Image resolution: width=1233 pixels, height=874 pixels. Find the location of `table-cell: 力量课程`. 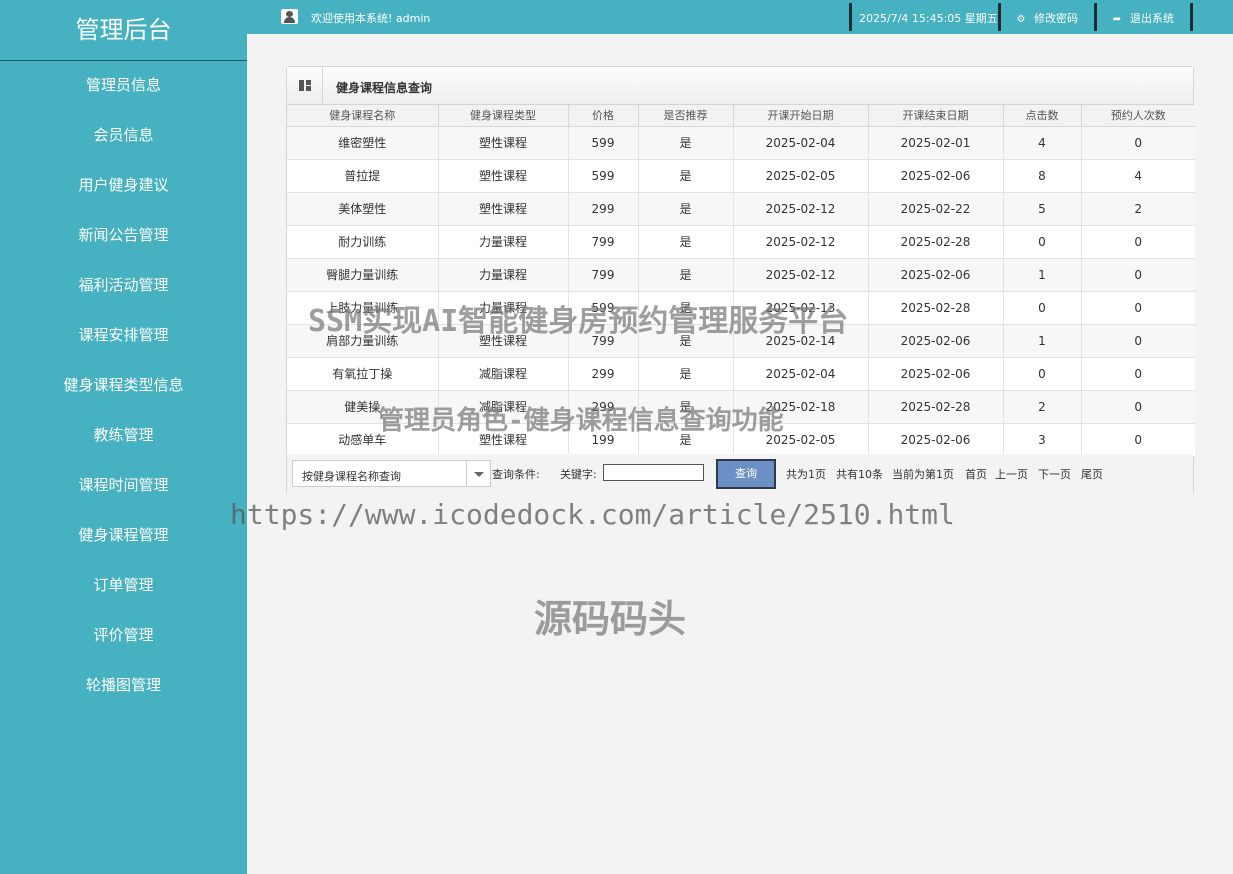

table-cell: 力量课程 is located at coordinates (503, 308).